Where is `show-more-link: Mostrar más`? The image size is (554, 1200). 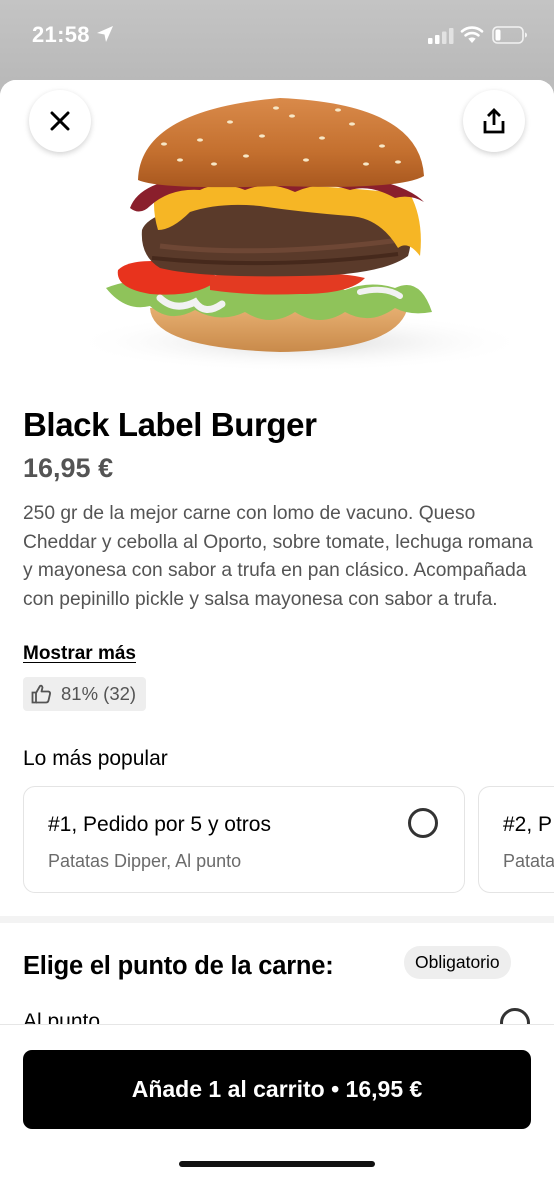
show-more-link: Mostrar más is located at coordinates (79, 654).